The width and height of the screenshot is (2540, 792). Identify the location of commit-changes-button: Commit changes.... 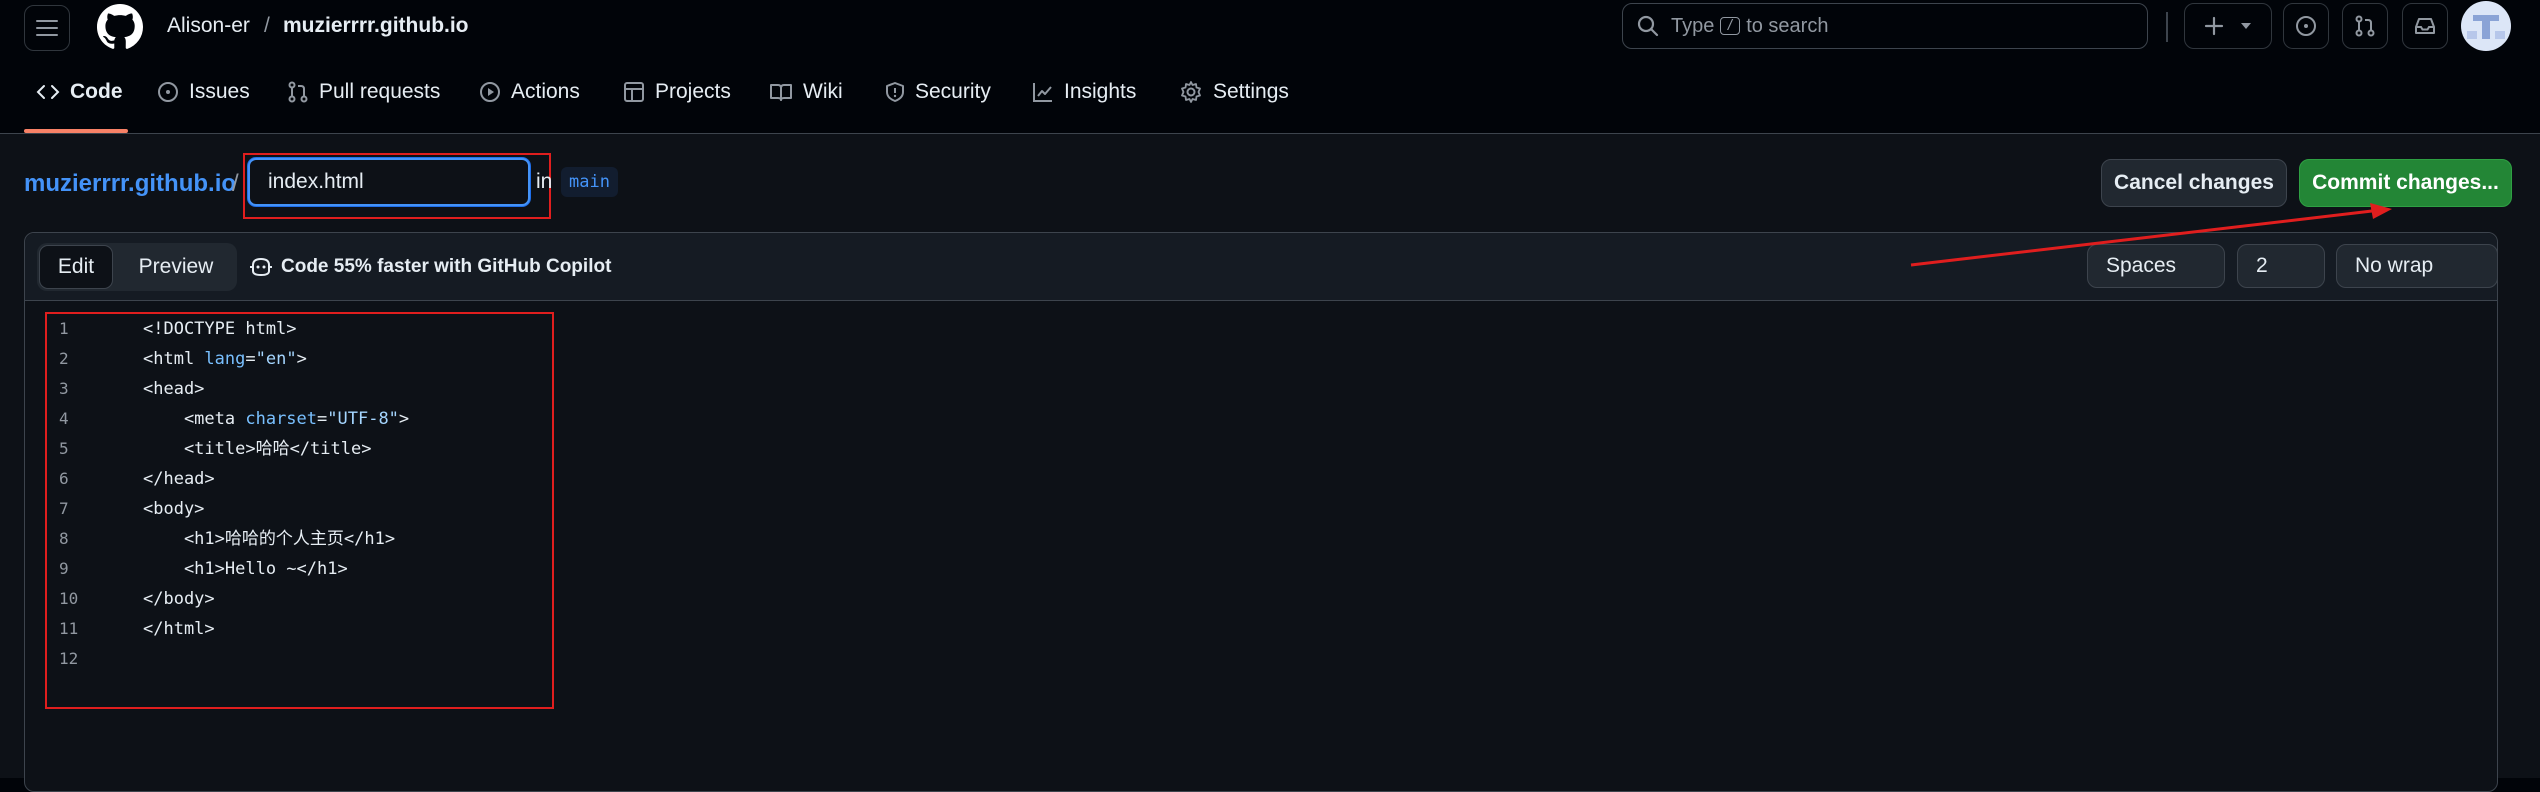
(2405, 183).